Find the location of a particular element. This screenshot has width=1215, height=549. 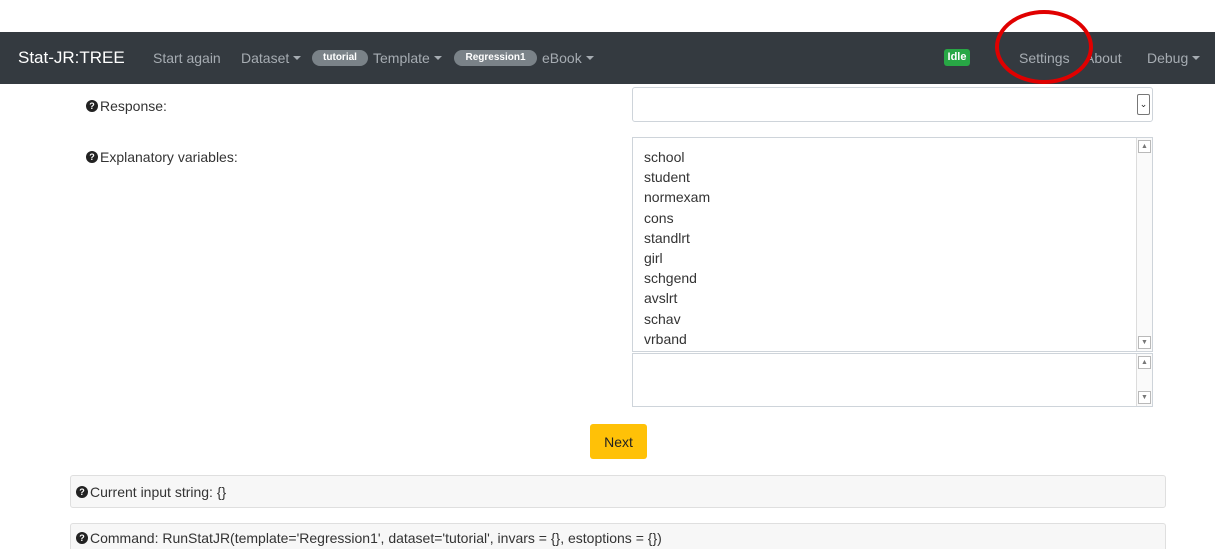

list-item: student is located at coordinates (677, 177).